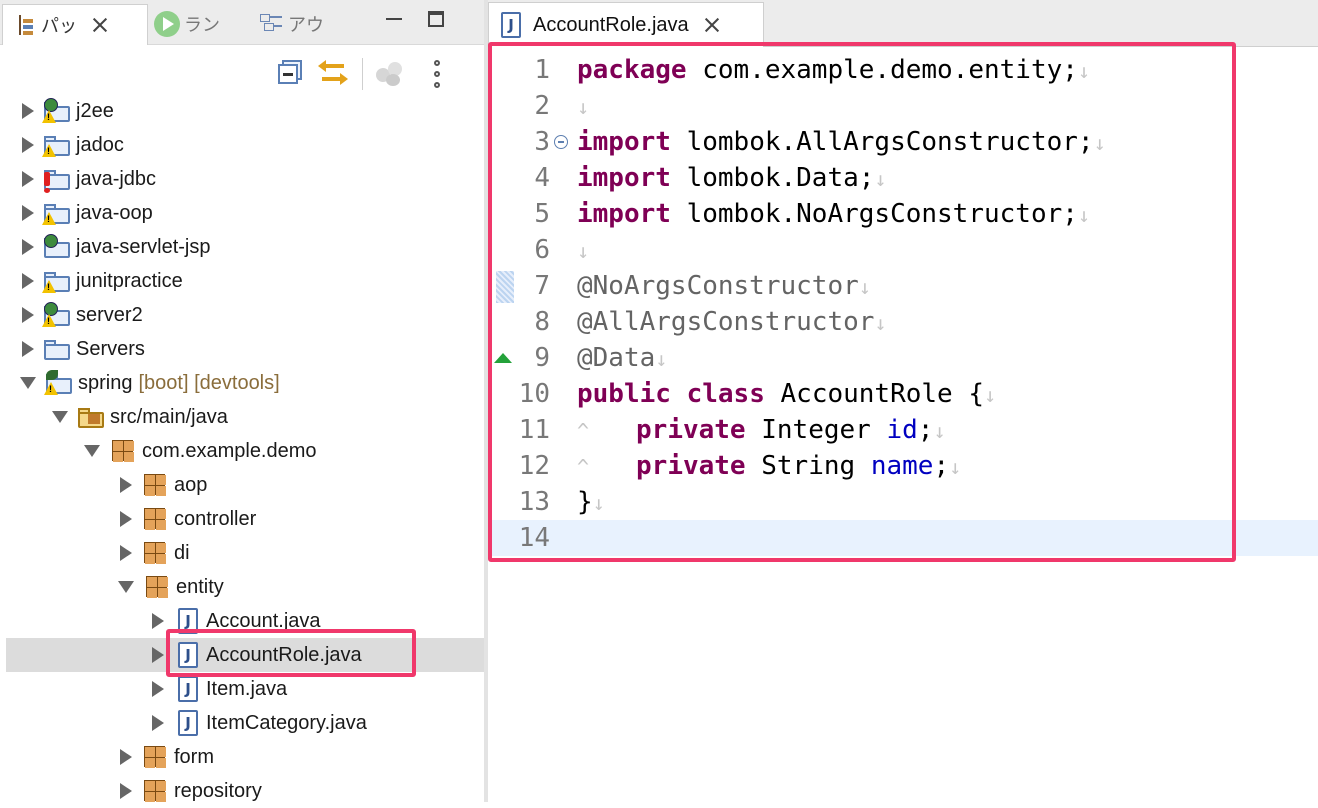 Image resolution: width=1318 pixels, height=808 pixels. Describe the element at coordinates (209, 382) in the screenshot. I see `project-decoration: [boot] [devtools]` at that location.